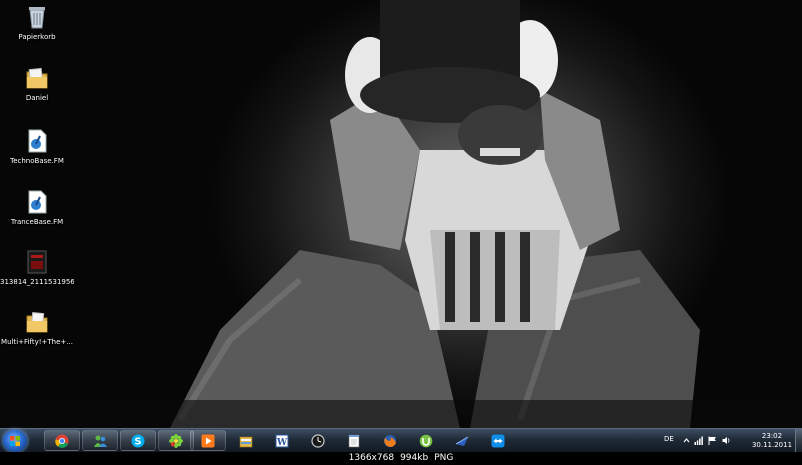 This screenshot has width=802, height=465. What do you see at coordinates (698, 440) in the screenshot?
I see `network-signal-icon` at bounding box center [698, 440].